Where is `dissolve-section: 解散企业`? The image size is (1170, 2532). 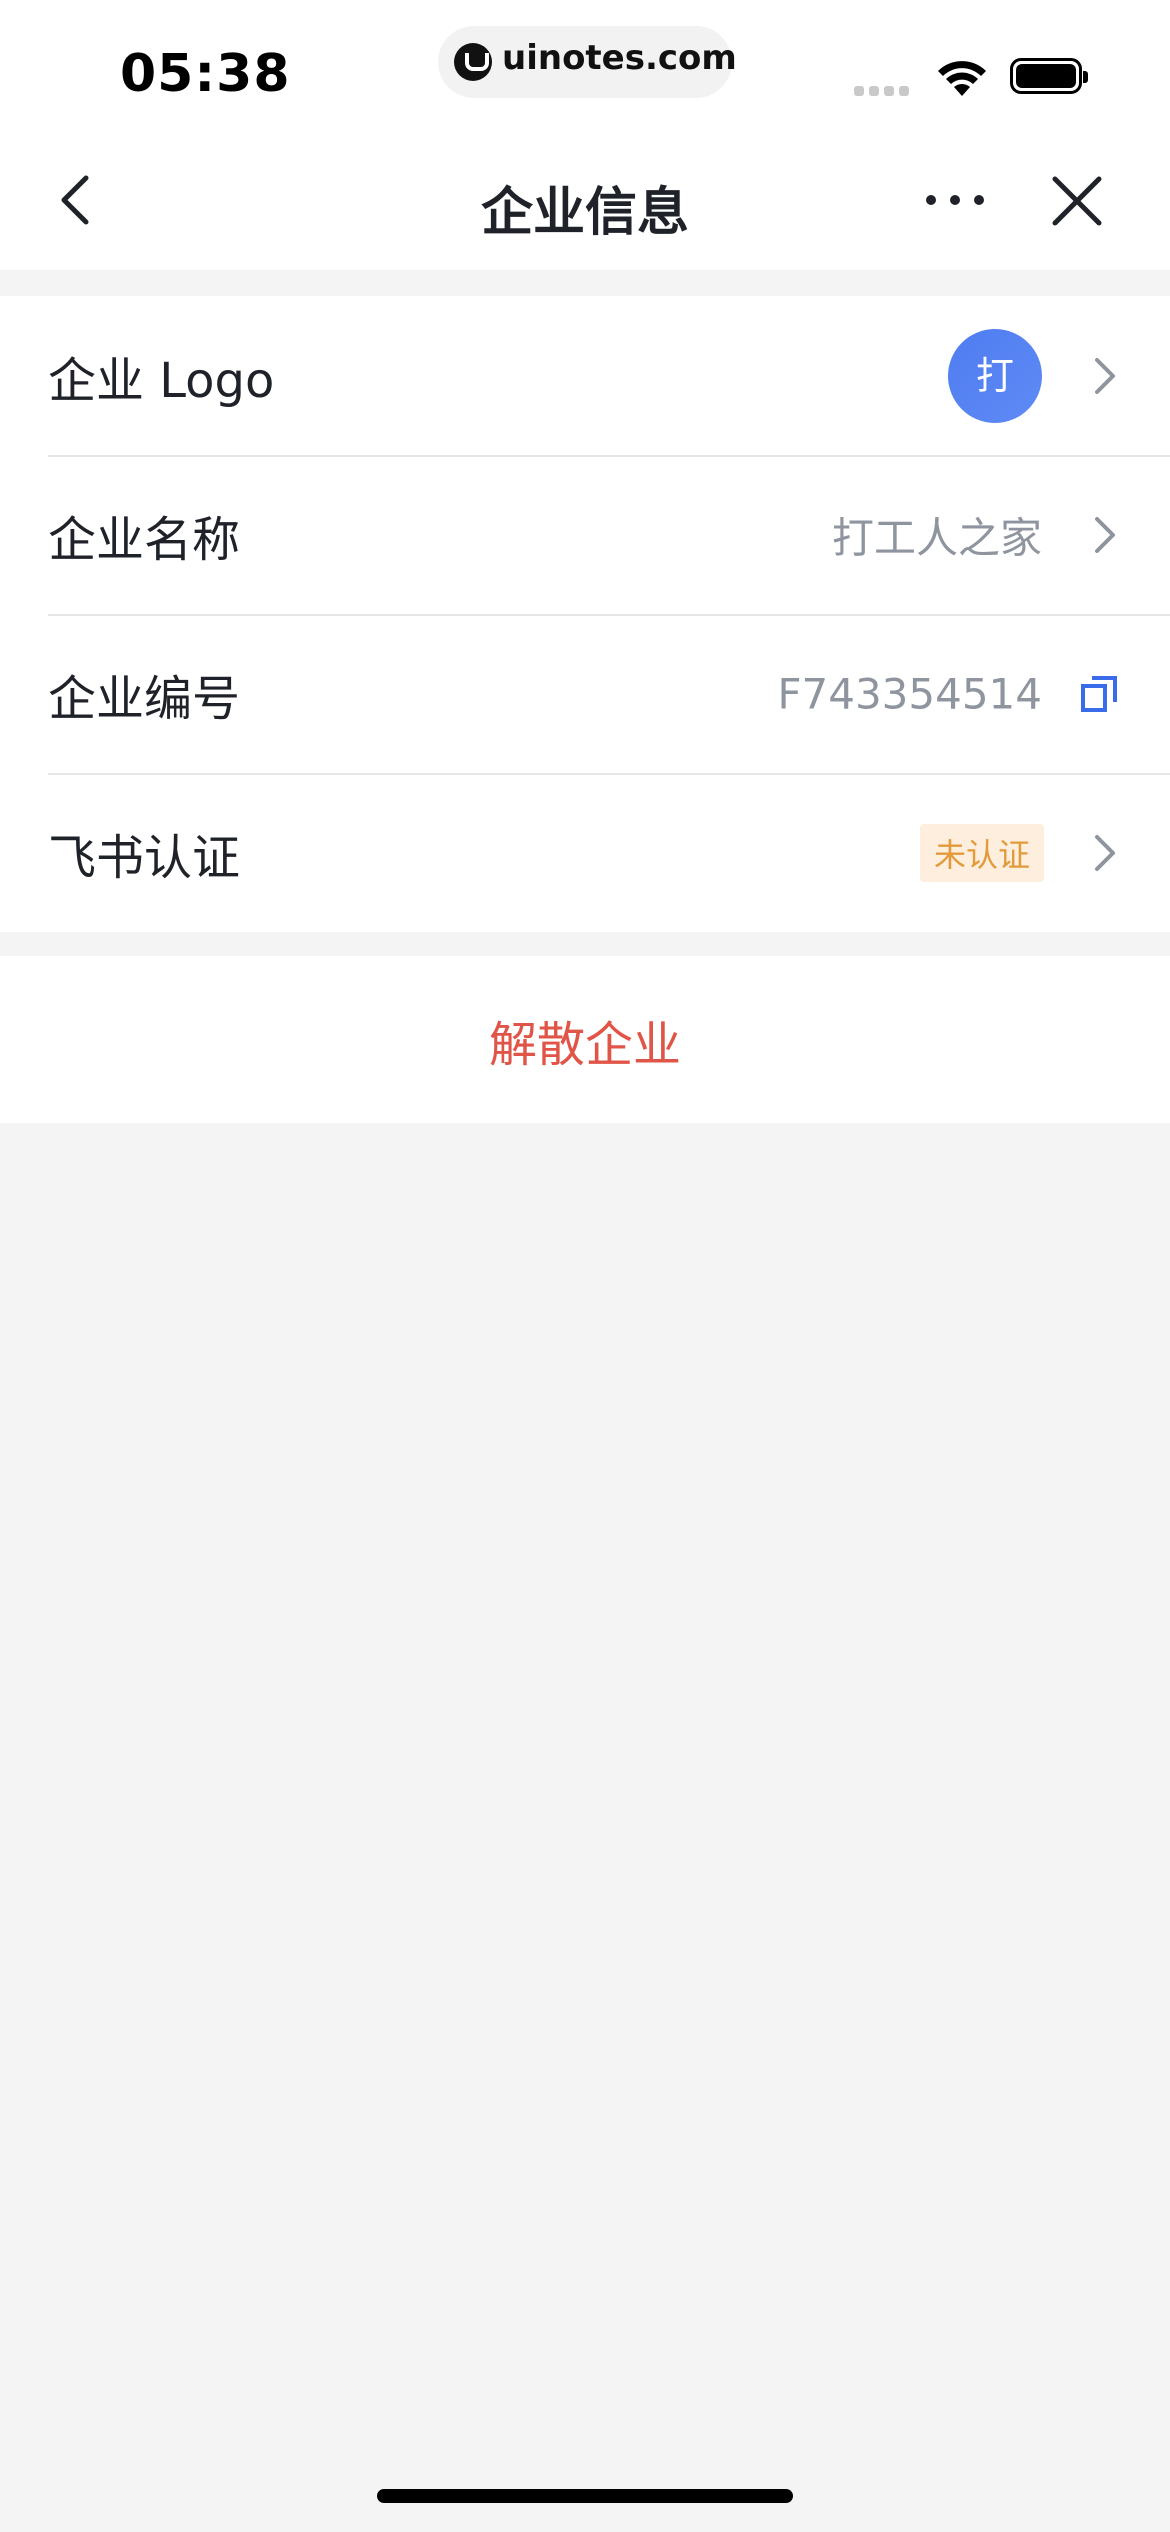 dissolve-section: 解散企业 is located at coordinates (585, 1039).